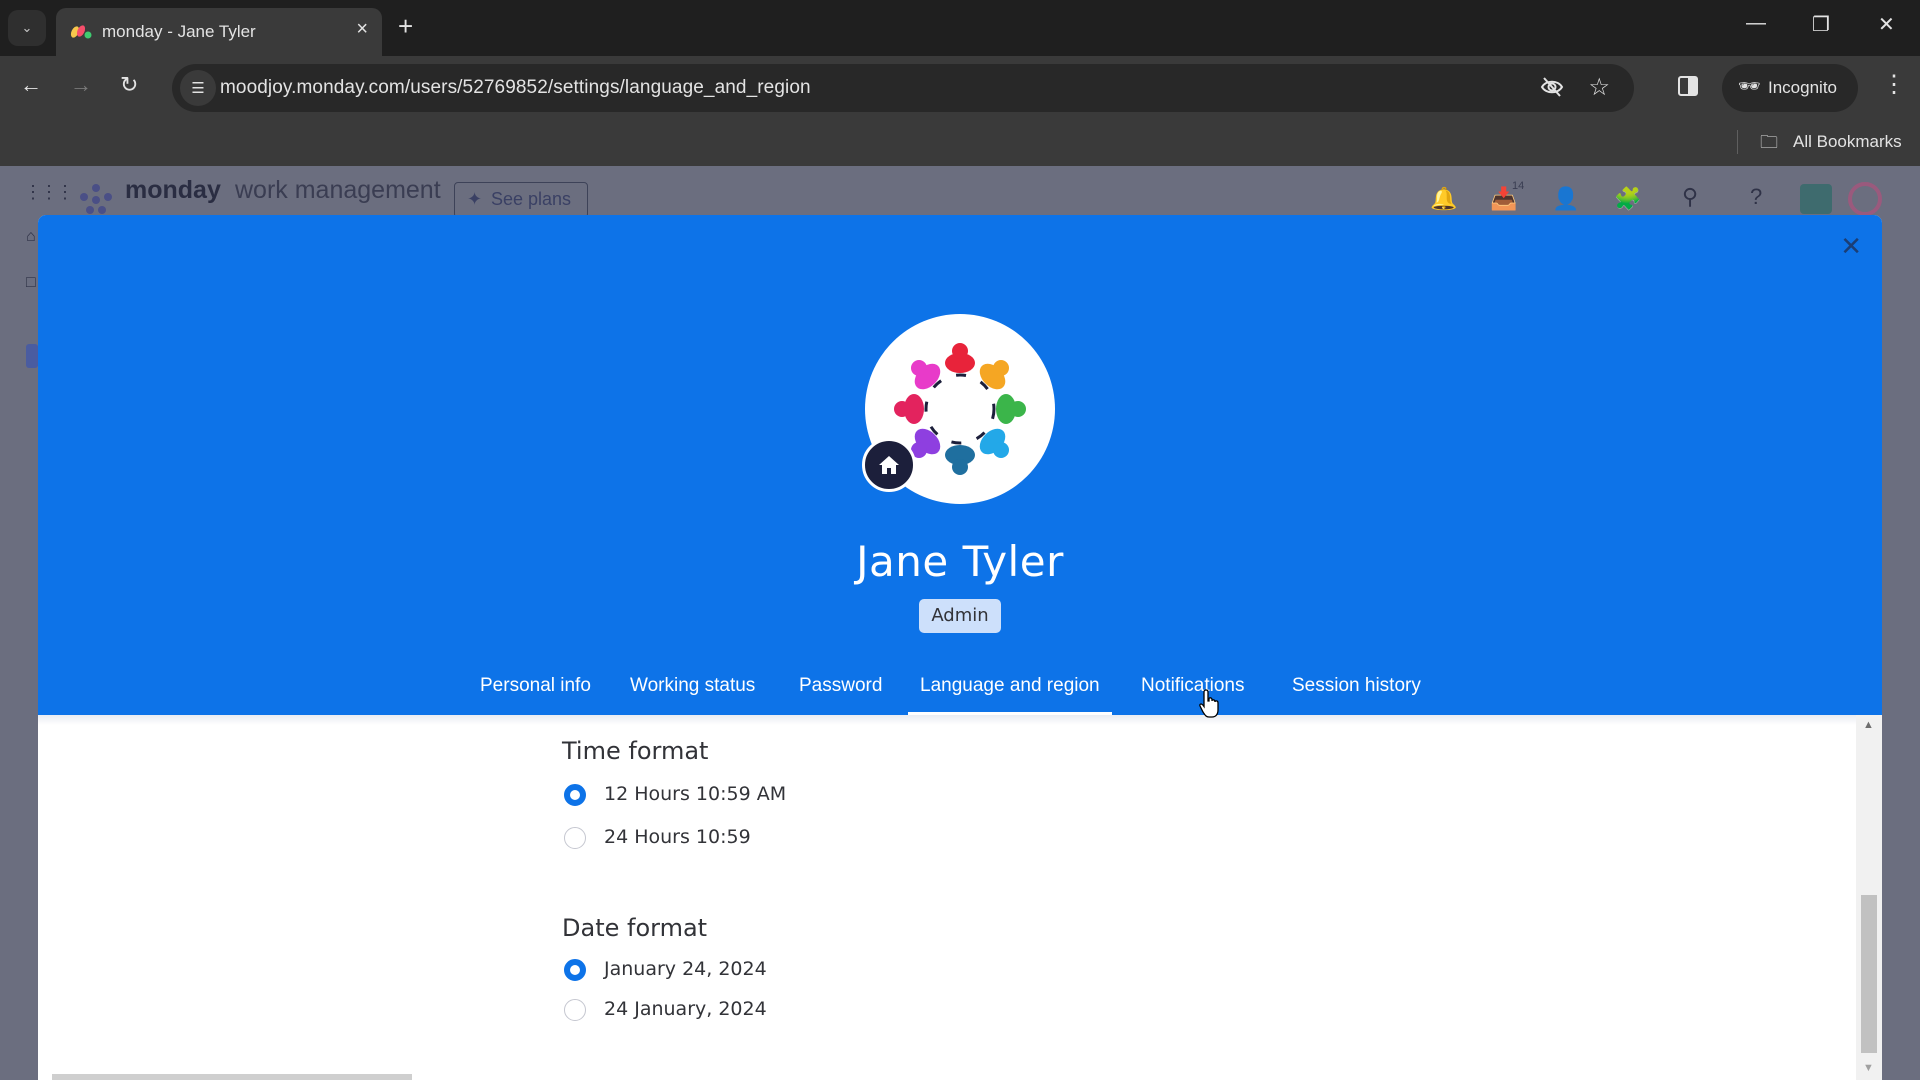 The image size is (1920, 1080). What do you see at coordinates (475, 199) in the screenshot?
I see `sparkle-icon: ✦` at bounding box center [475, 199].